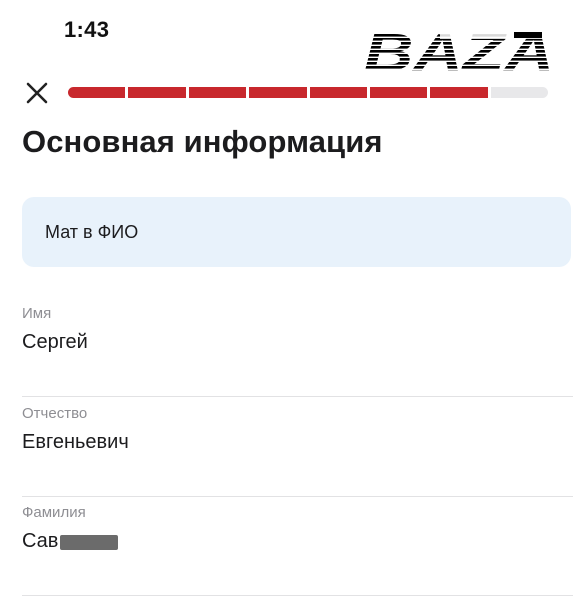 The width and height of the screenshot is (573, 600). I want to click on first-name-value: Сергей, so click(55, 342).